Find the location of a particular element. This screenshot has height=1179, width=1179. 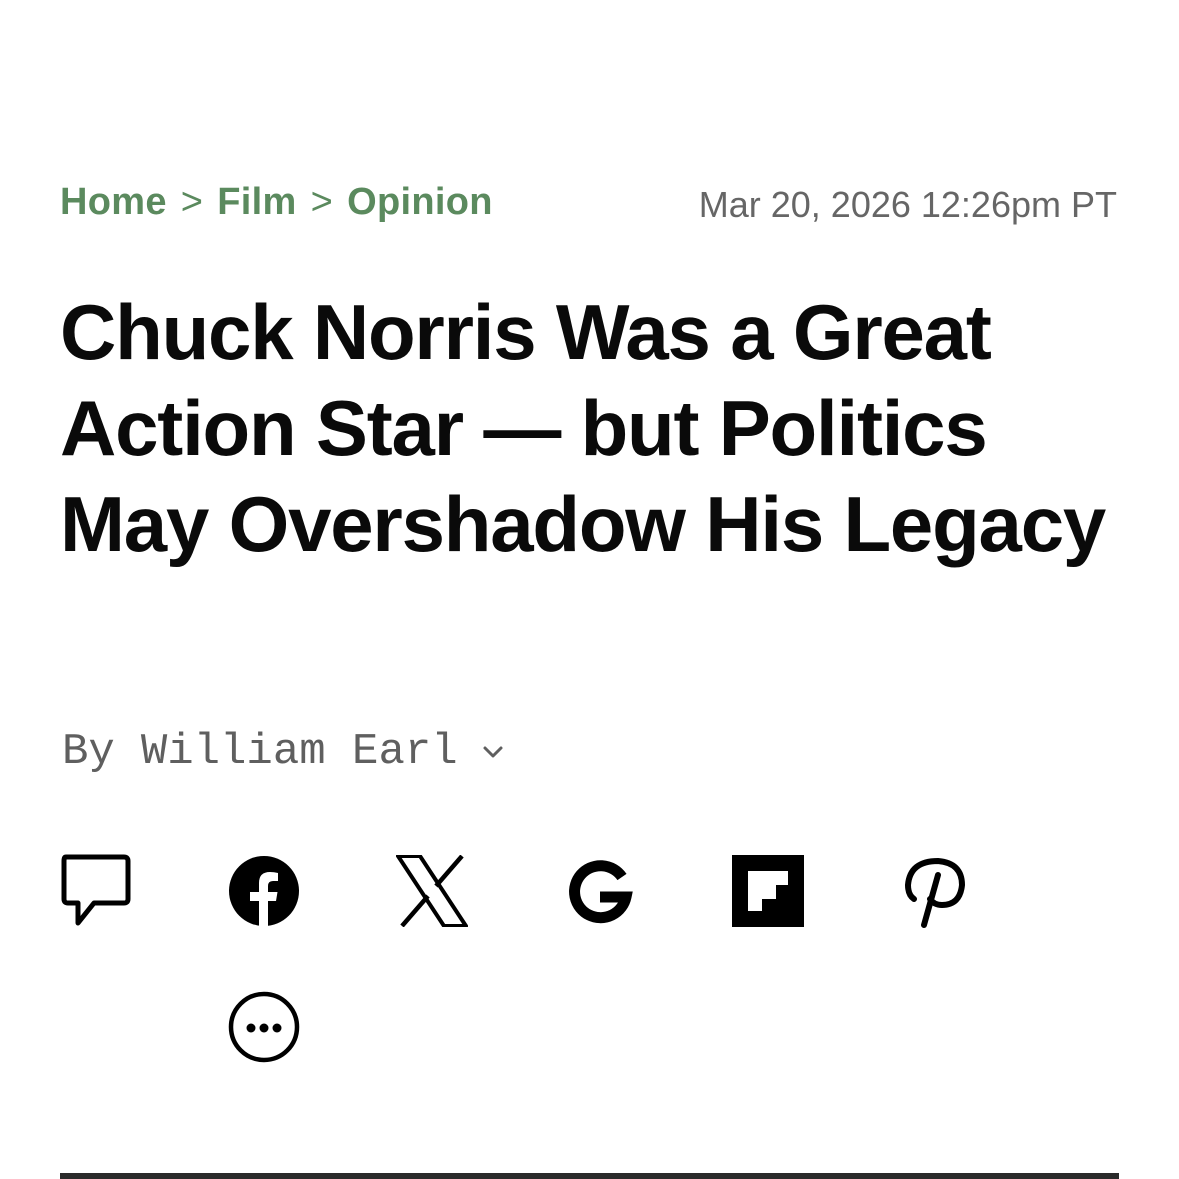

comment-icon is located at coordinates (96, 890).